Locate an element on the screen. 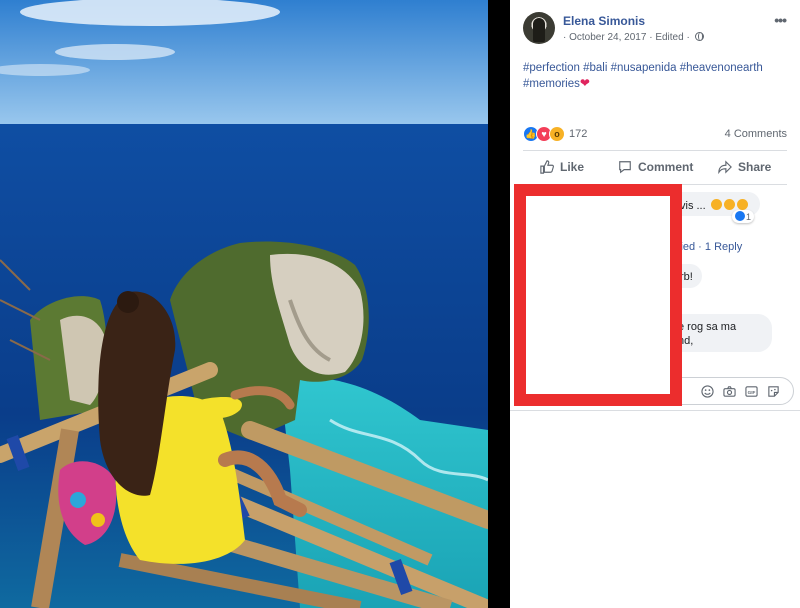  emoji-picker-icon is located at coordinates (707, 391).